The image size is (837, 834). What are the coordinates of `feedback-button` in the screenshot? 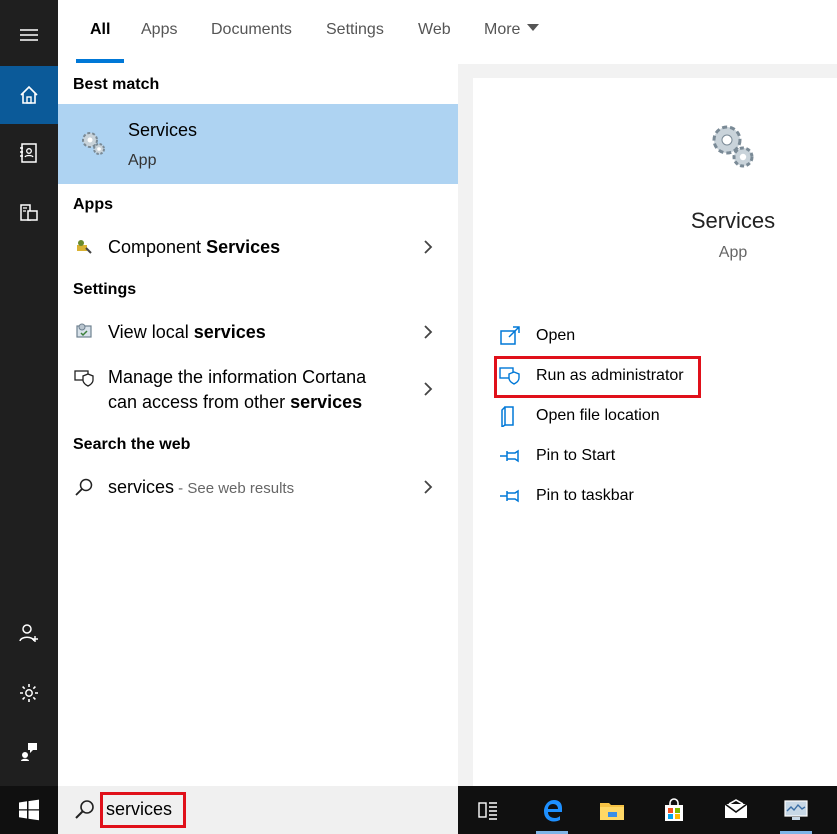 It's located at (29, 751).